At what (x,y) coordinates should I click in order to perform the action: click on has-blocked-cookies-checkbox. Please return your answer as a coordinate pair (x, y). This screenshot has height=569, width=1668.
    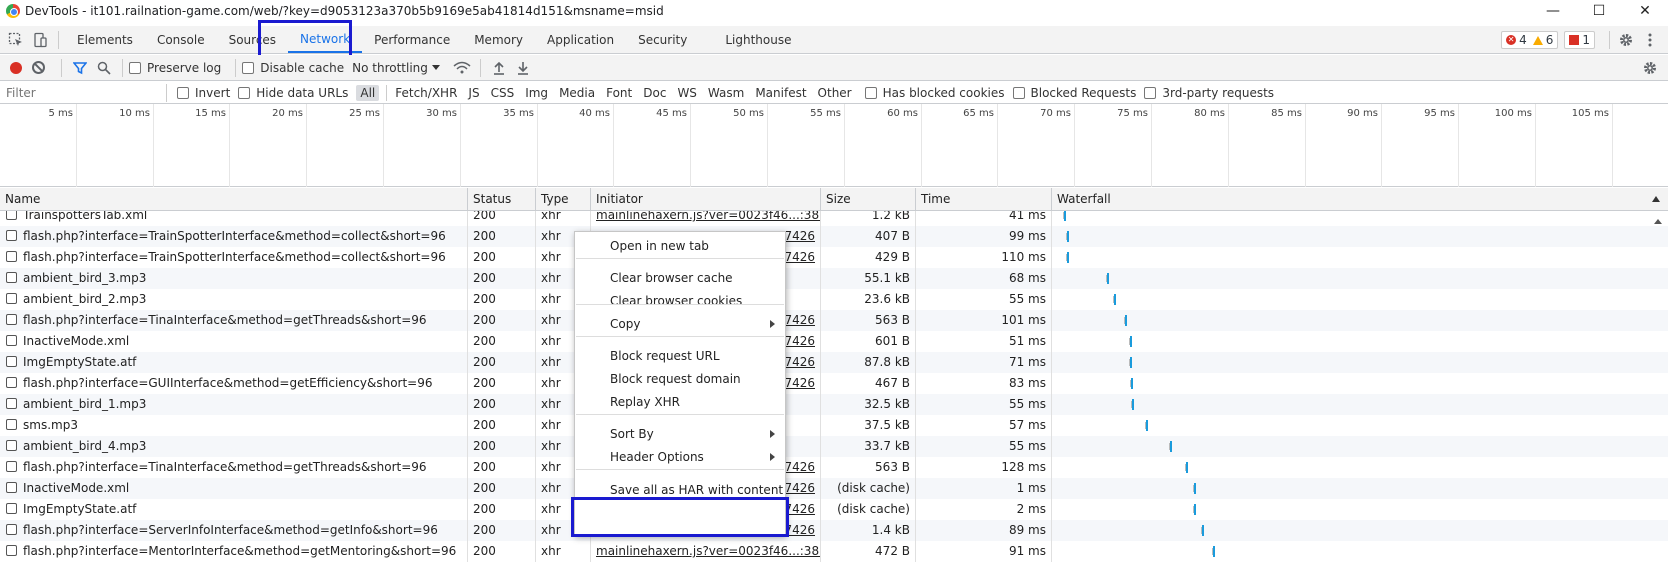
    Looking at the image, I should click on (870, 92).